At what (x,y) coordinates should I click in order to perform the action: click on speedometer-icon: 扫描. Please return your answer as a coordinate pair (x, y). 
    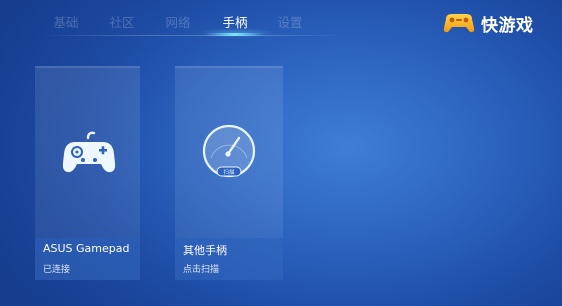
    Looking at the image, I should click on (229, 151).